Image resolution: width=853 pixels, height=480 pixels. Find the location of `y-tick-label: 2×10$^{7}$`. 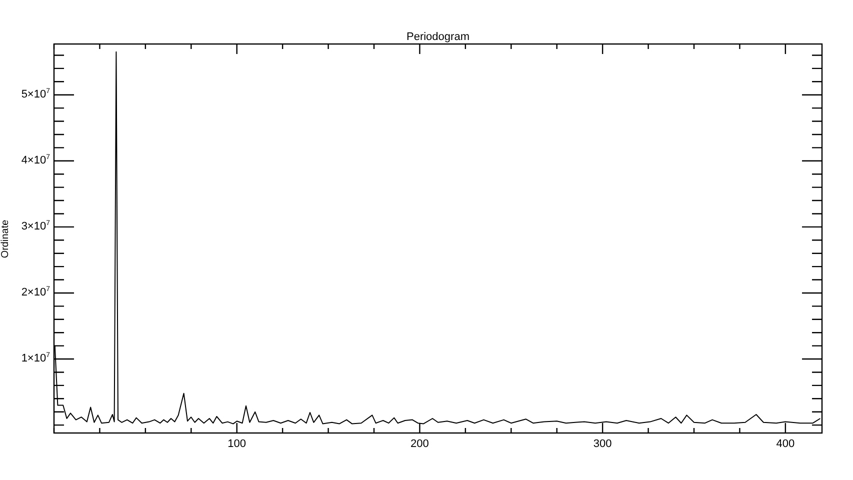

y-tick-label: 2×10$^{7}$ is located at coordinates (35, 292).